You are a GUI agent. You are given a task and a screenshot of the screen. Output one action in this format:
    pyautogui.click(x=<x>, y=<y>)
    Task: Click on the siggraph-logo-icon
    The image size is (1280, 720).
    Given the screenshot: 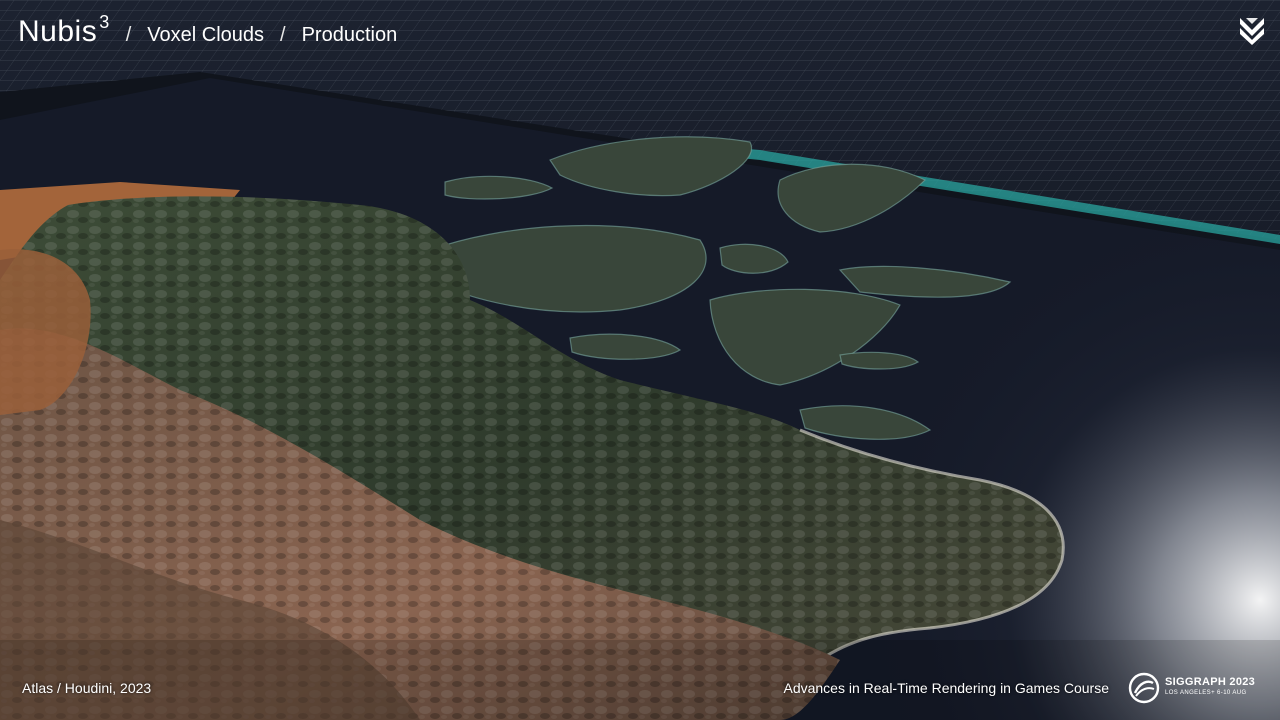 What is the action you would take?
    pyautogui.click(x=1144, y=688)
    